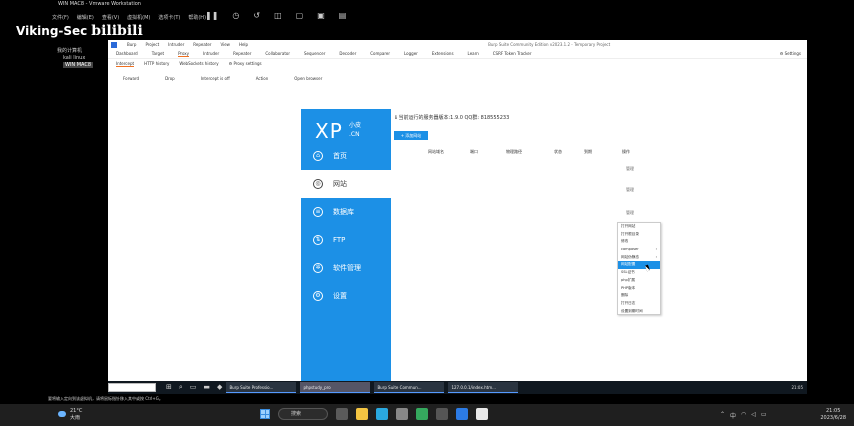  Describe the element at coordinates (342, 414) in the screenshot. I see `task-view-icon` at that location.